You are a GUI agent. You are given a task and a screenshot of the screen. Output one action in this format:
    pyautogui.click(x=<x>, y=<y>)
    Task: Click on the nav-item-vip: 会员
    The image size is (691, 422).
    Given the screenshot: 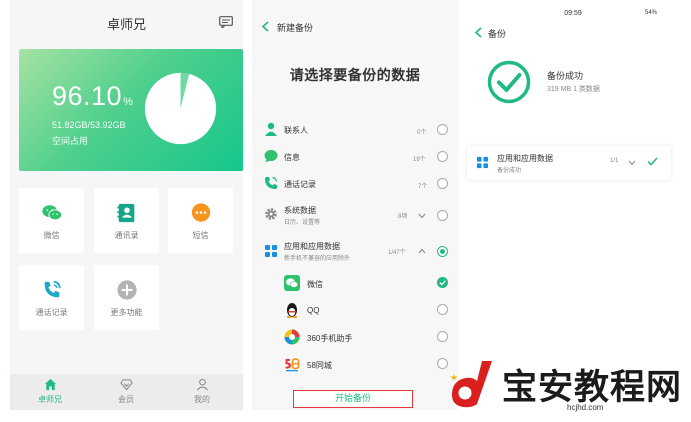 What is the action you would take?
    pyautogui.click(x=126, y=391)
    